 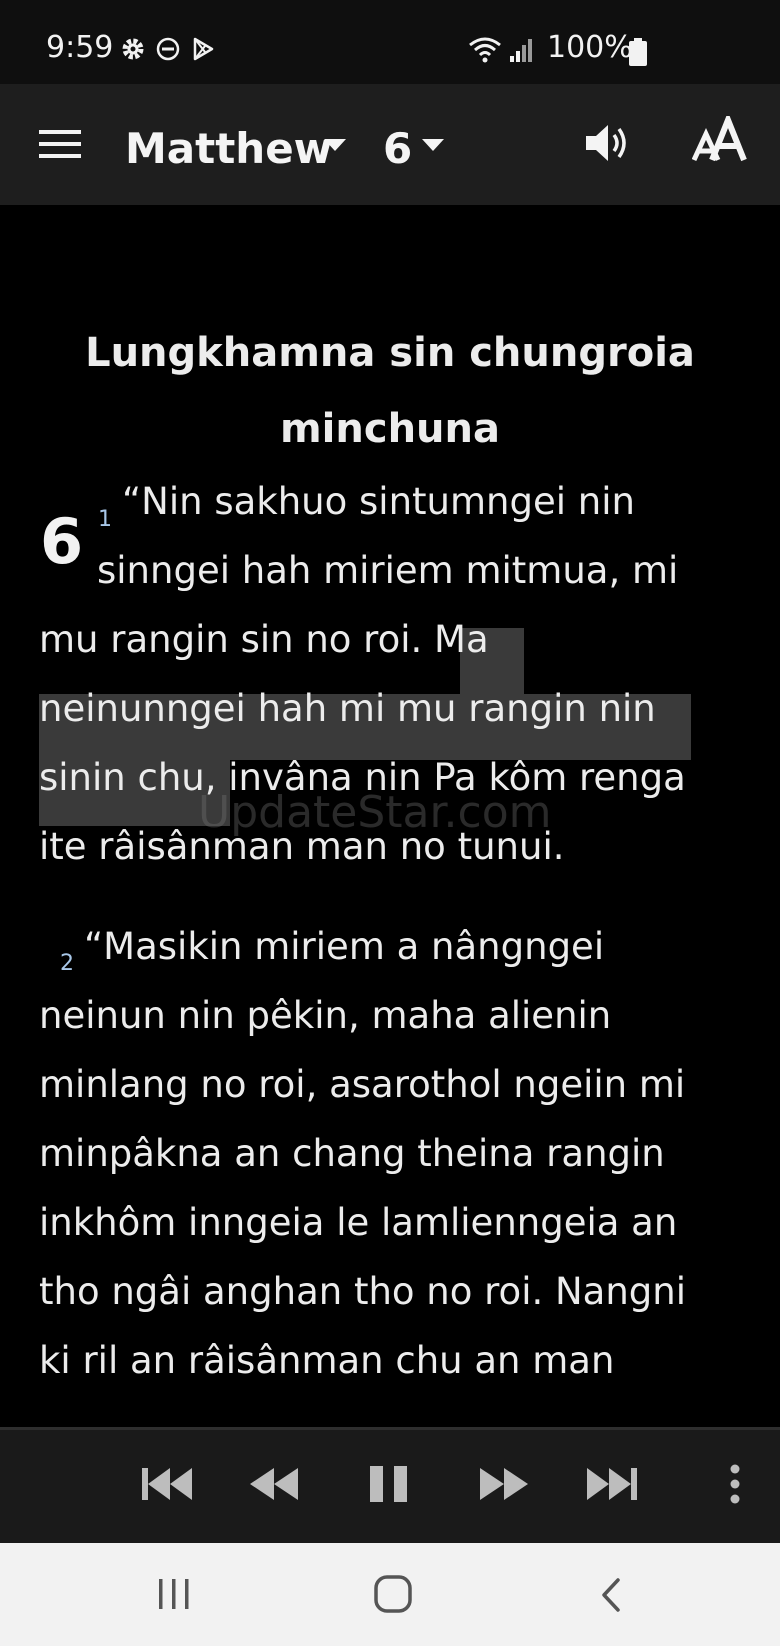 What do you see at coordinates (325, 1015) in the screenshot?
I see `verse-2-line: neinun nin pêkin, maha alienin` at bounding box center [325, 1015].